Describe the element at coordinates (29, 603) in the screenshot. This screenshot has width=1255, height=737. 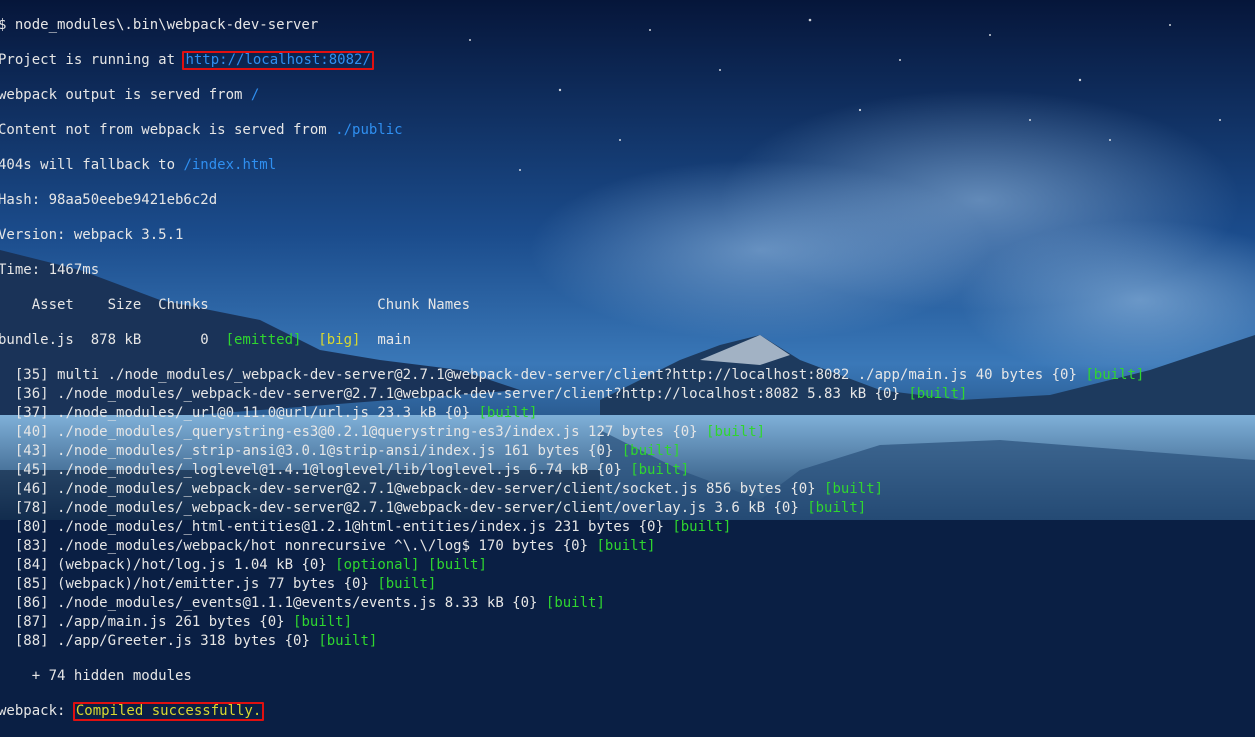
I see `module-id: [86]` at that location.